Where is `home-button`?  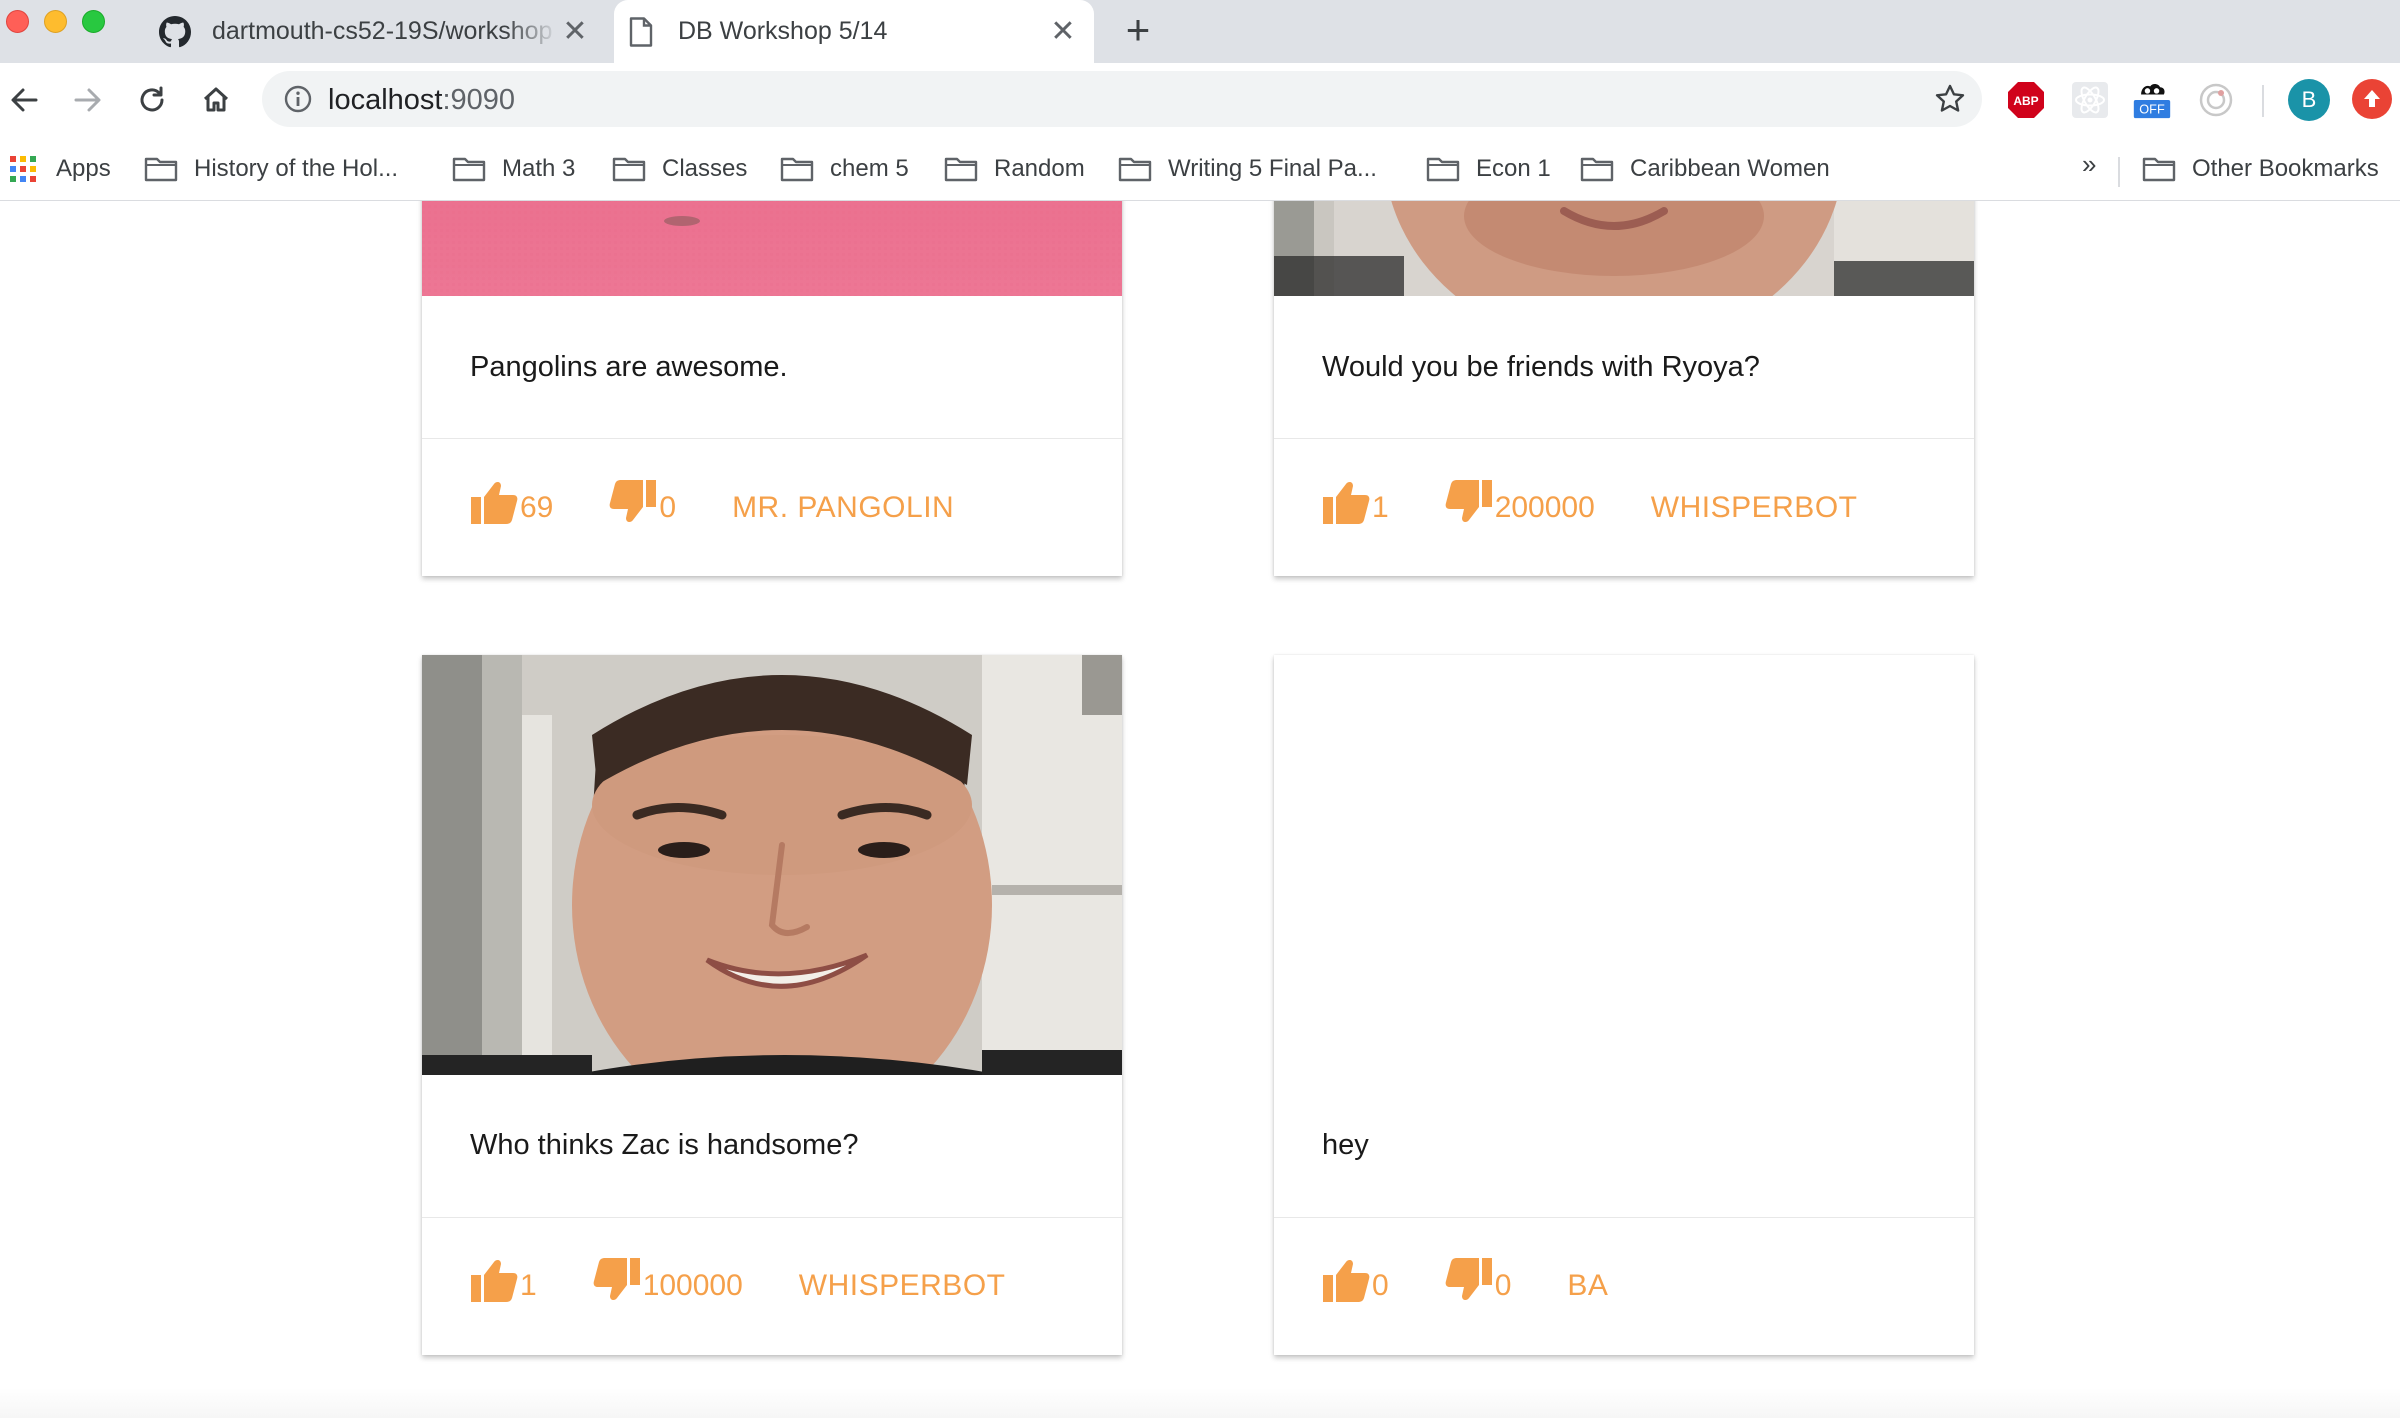 home-button is located at coordinates (216, 100).